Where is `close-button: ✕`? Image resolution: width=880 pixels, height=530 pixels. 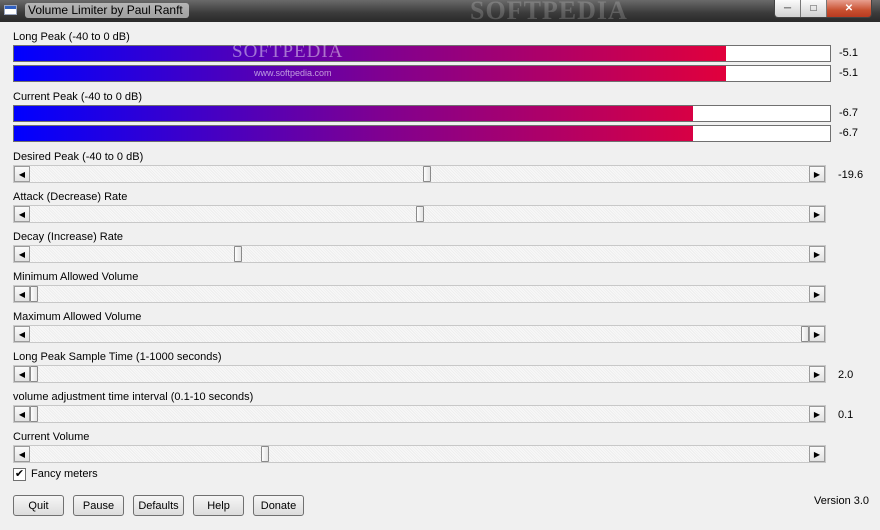
close-button: ✕ is located at coordinates (849, 8).